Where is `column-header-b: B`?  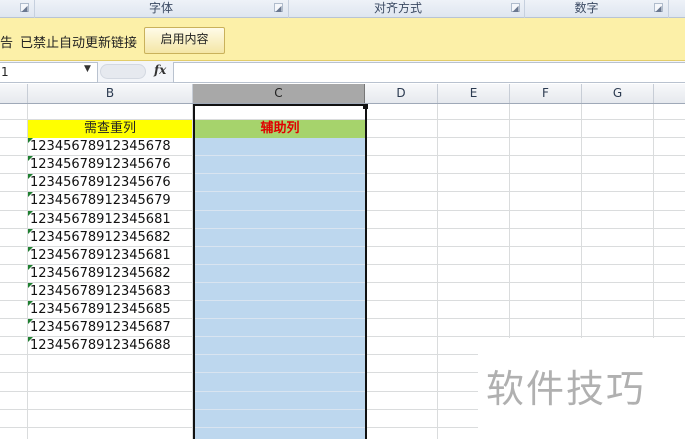
column-header-b: B is located at coordinates (110, 93).